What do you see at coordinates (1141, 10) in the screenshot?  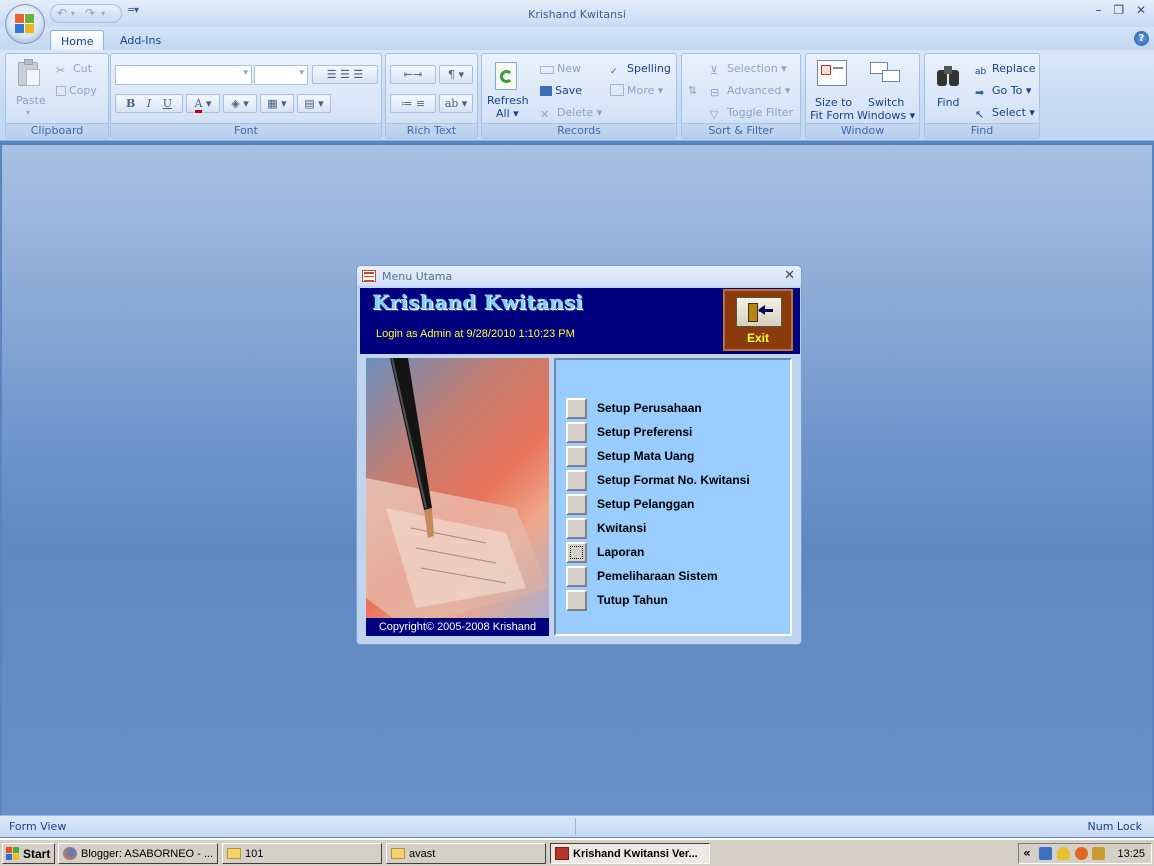 I see `close-button: ✕` at bounding box center [1141, 10].